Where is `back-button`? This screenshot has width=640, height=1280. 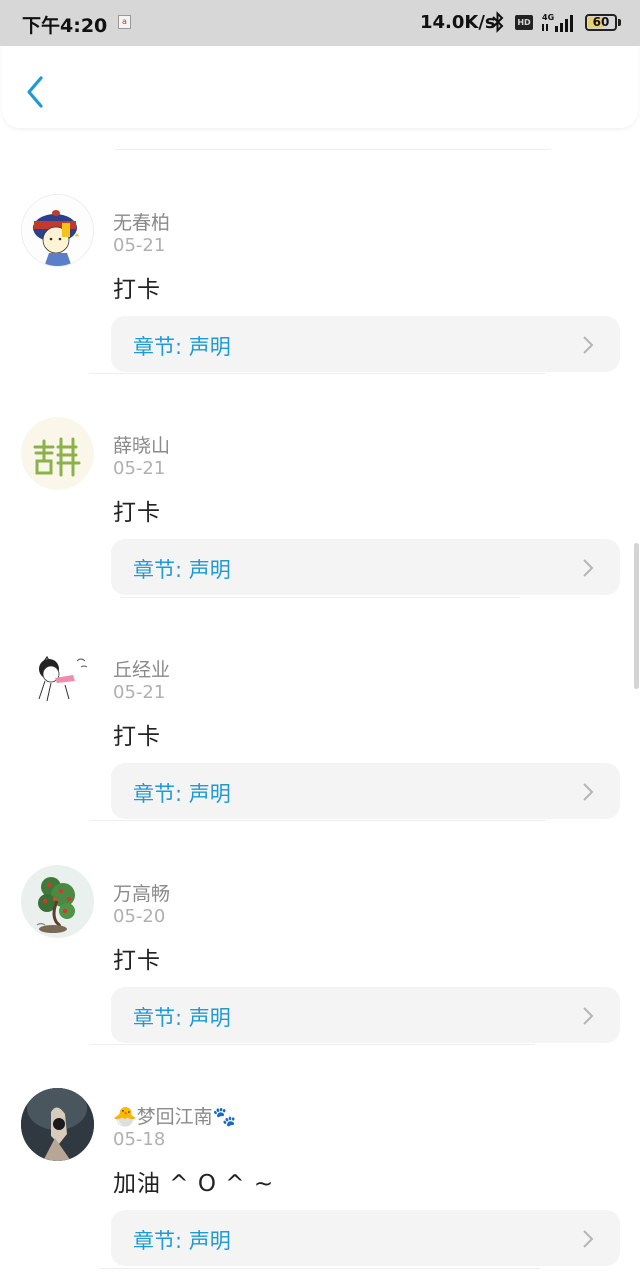
back-button is located at coordinates (35, 92).